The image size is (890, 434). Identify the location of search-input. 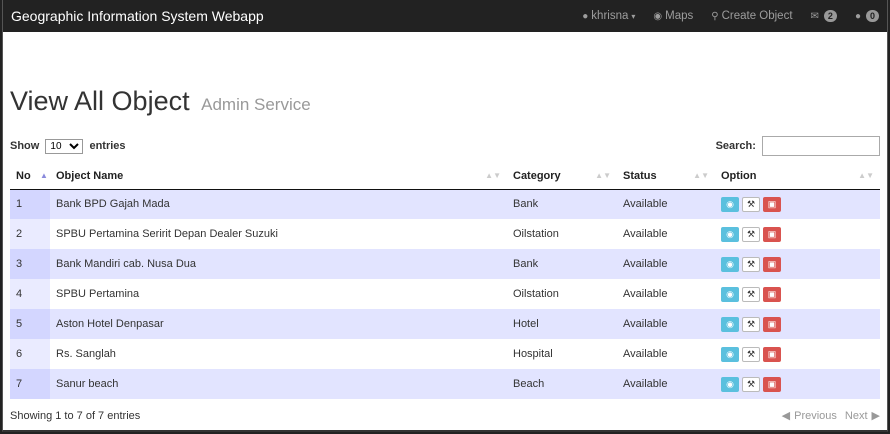
(821, 146).